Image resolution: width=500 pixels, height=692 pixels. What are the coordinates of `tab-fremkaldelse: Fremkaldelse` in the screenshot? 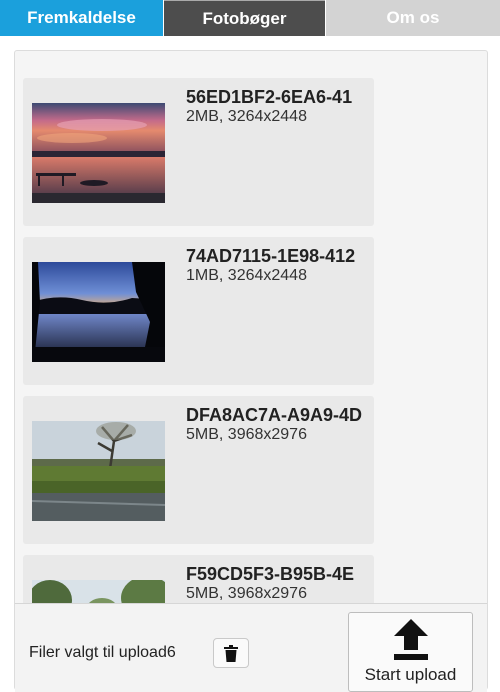 It's located at (81, 18).